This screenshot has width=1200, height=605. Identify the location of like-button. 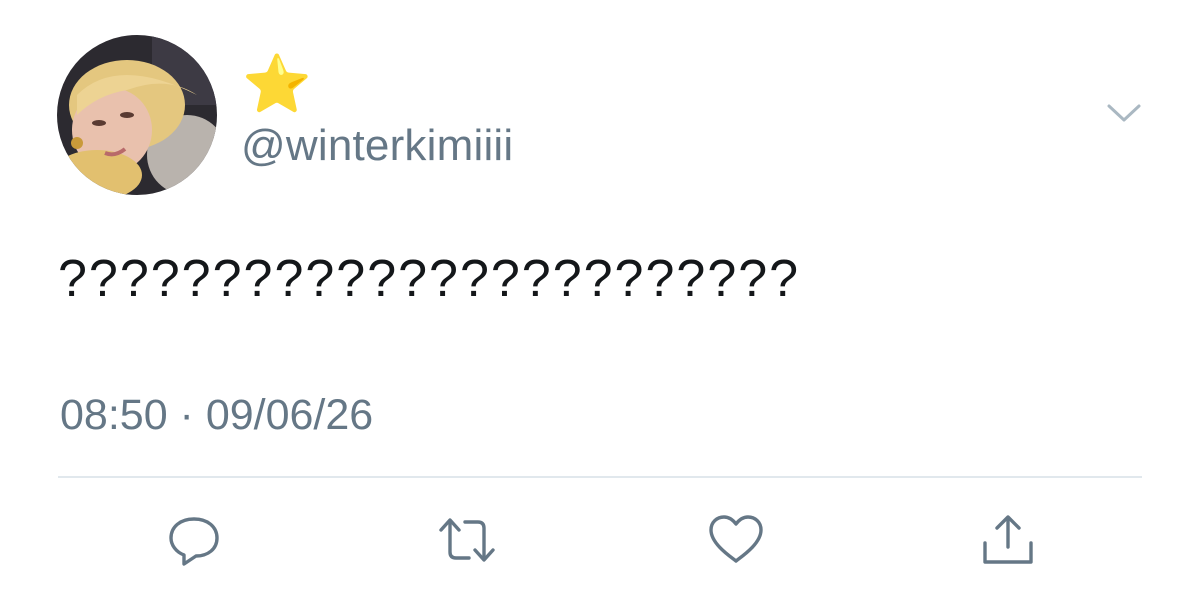
(736, 540).